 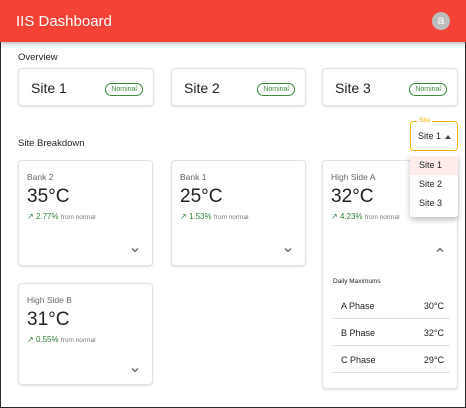 I want to click on site-option-2: Site 2, so click(x=434, y=184).